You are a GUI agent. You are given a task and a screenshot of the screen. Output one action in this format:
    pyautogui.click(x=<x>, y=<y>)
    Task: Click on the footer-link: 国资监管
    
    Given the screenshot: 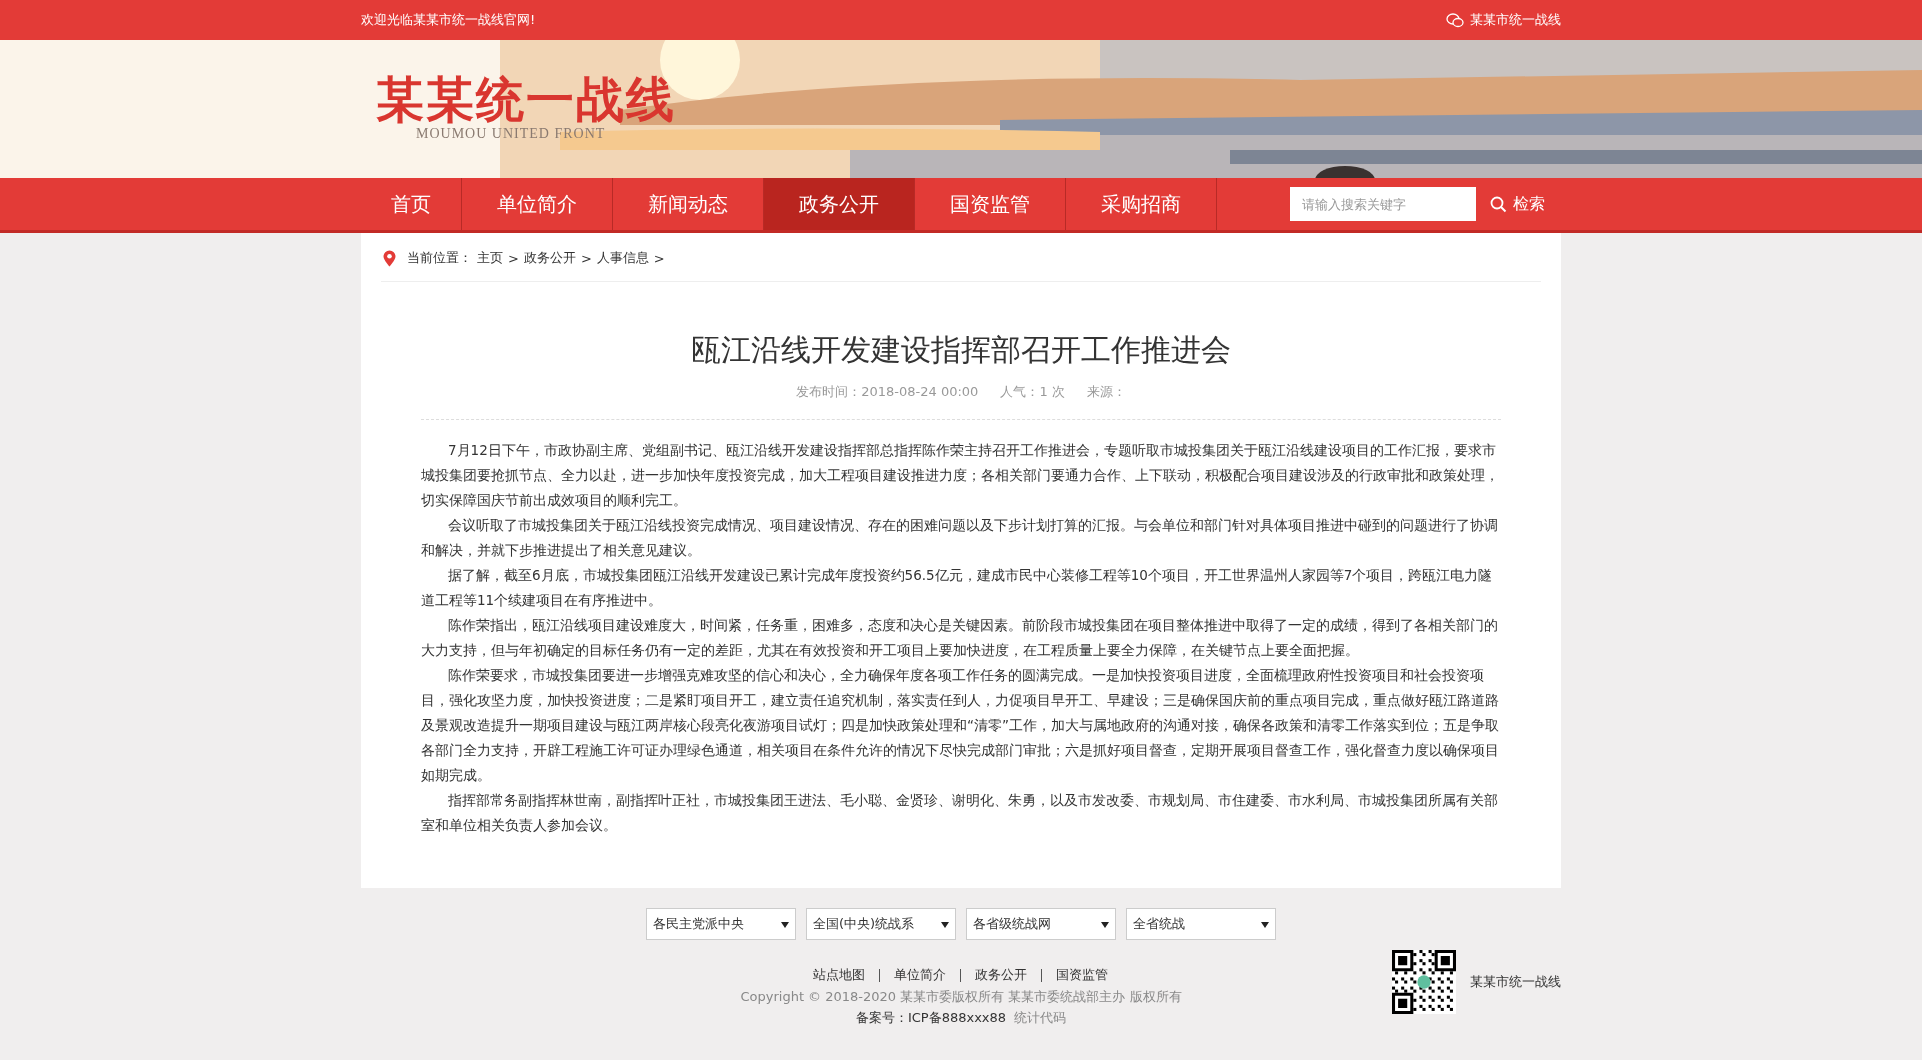 What is the action you would take?
    pyautogui.click(x=1082, y=975)
    